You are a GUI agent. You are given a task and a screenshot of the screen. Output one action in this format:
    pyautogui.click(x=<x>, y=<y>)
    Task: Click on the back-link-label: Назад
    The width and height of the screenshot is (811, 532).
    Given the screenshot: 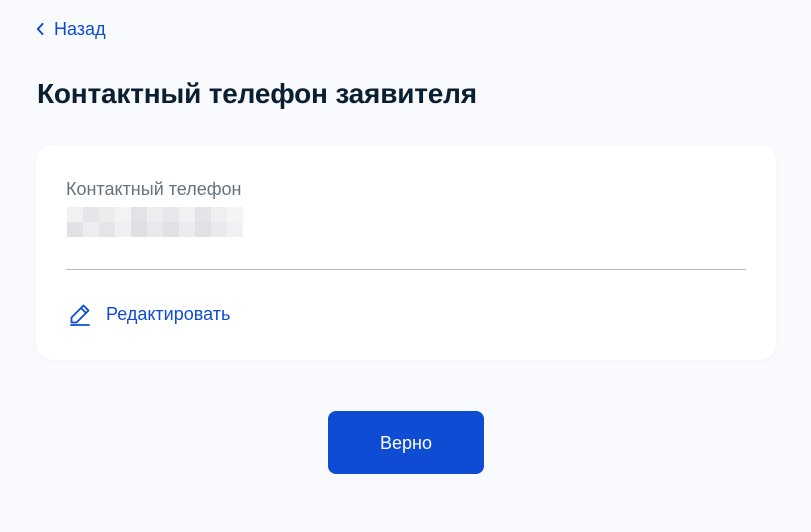 What is the action you would take?
    pyautogui.click(x=80, y=29)
    